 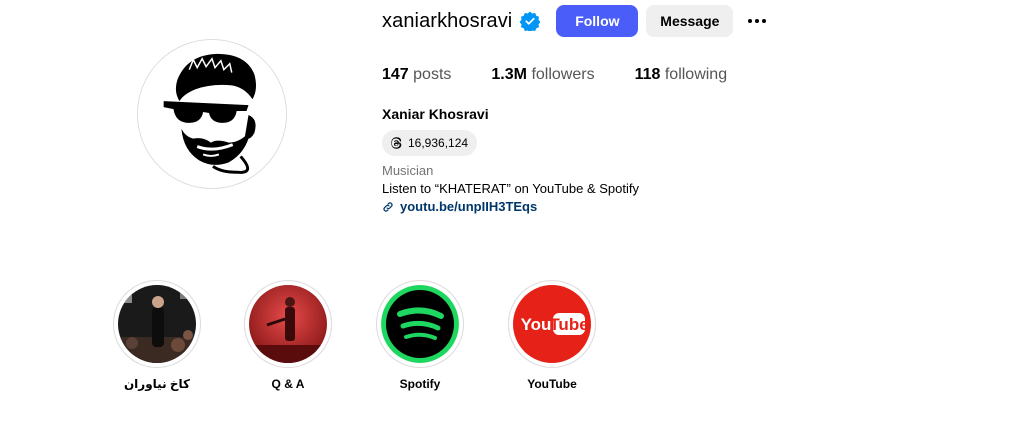 What do you see at coordinates (388, 206) in the screenshot?
I see `link-icon` at bounding box center [388, 206].